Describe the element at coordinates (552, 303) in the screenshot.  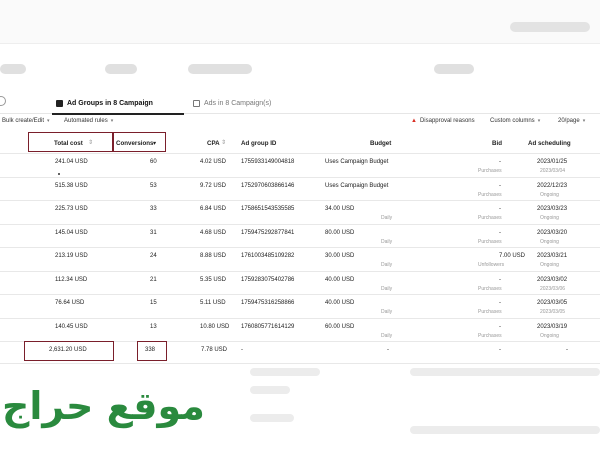
I see `cell-ad-scheduling-start: 2023/03/05` at that location.